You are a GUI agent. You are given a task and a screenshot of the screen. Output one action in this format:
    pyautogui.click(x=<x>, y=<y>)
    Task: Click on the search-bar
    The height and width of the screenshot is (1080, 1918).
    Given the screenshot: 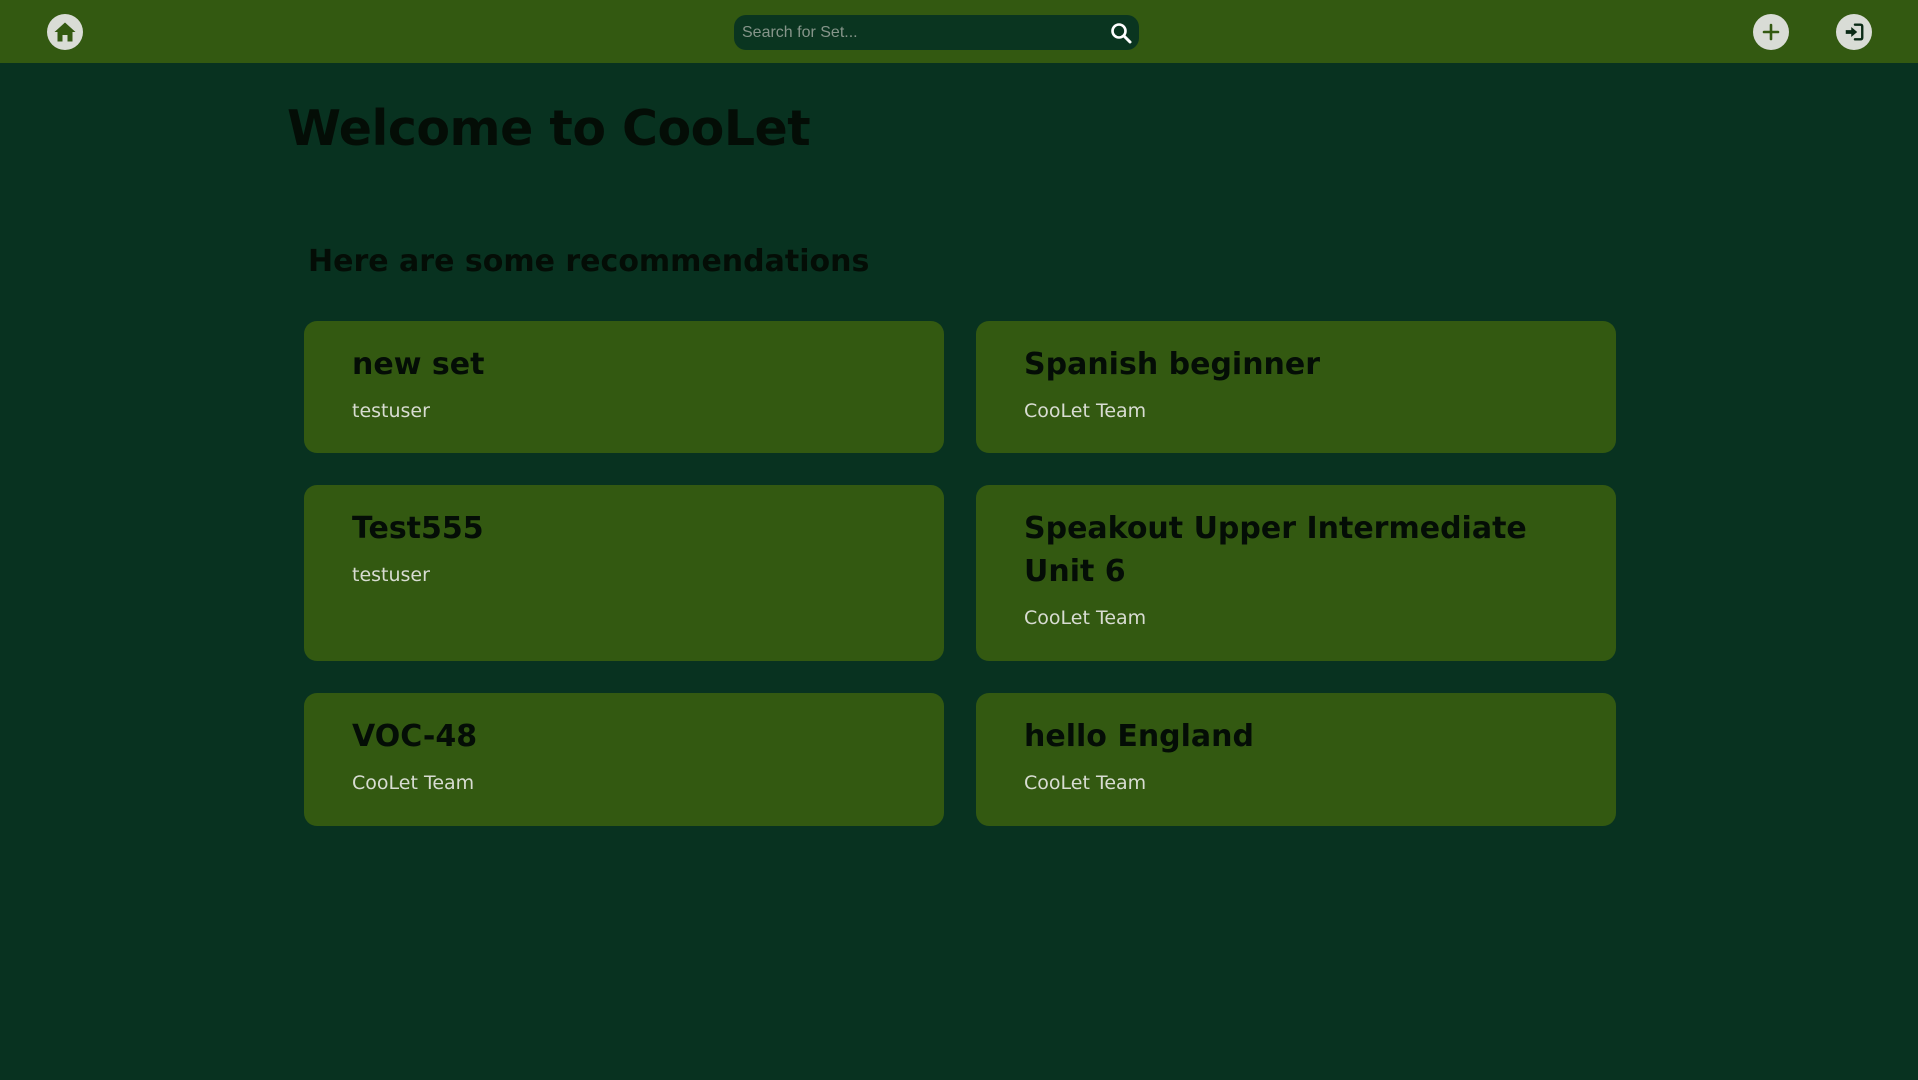 What is the action you would take?
    pyautogui.click(x=936, y=32)
    